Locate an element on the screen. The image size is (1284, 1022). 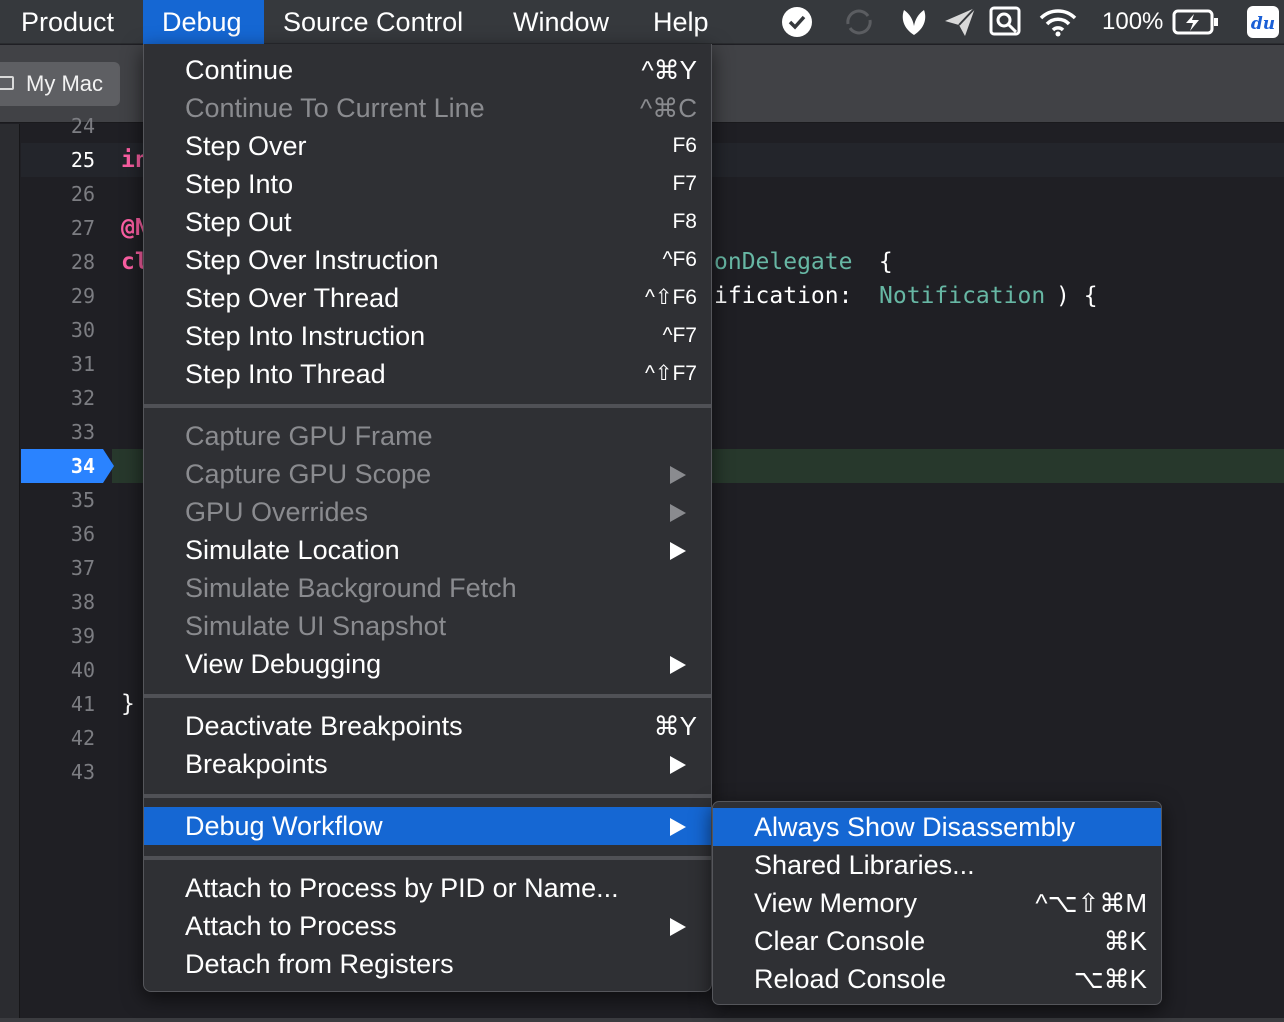
menu-item-capture-gpu-scope: Capture GPU Scope is located at coordinates (427, 474).